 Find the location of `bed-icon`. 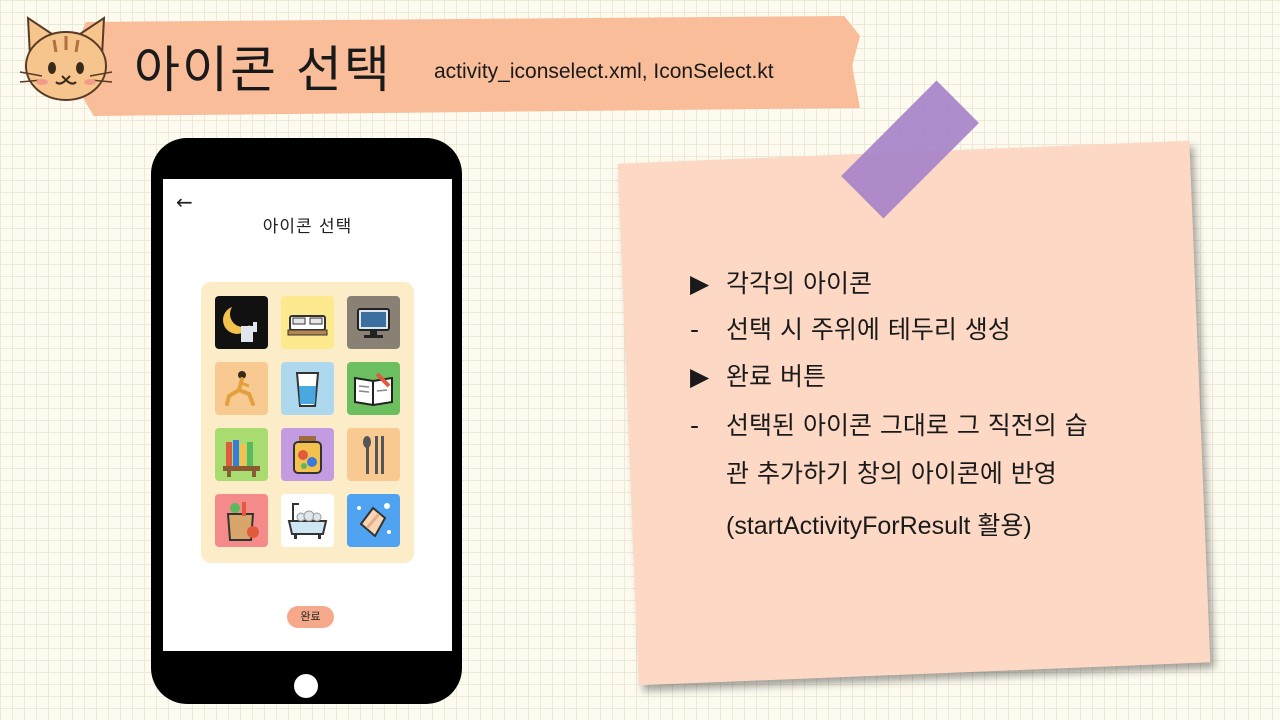

bed-icon is located at coordinates (307, 322).